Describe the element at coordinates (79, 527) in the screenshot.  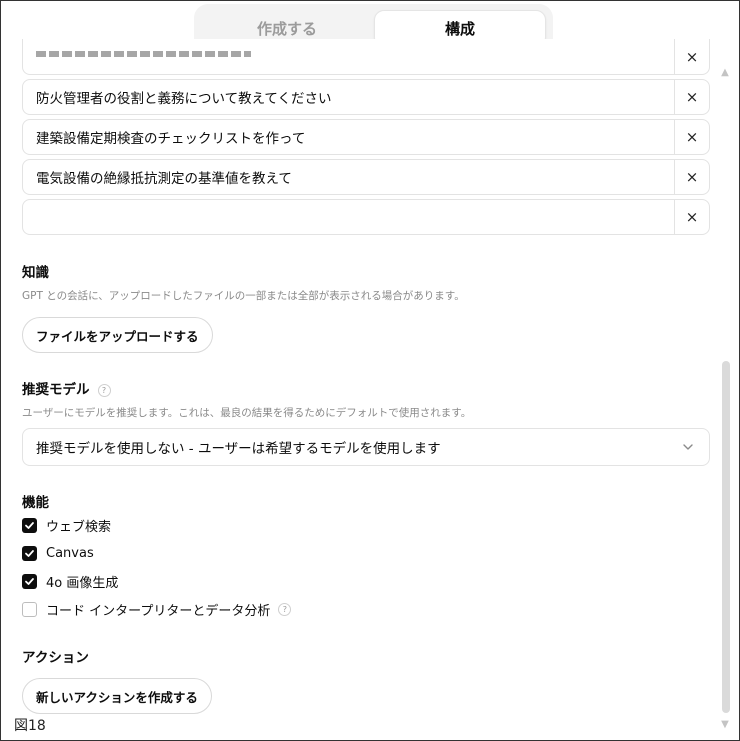
I see `capability-label: ウェブ検索` at that location.